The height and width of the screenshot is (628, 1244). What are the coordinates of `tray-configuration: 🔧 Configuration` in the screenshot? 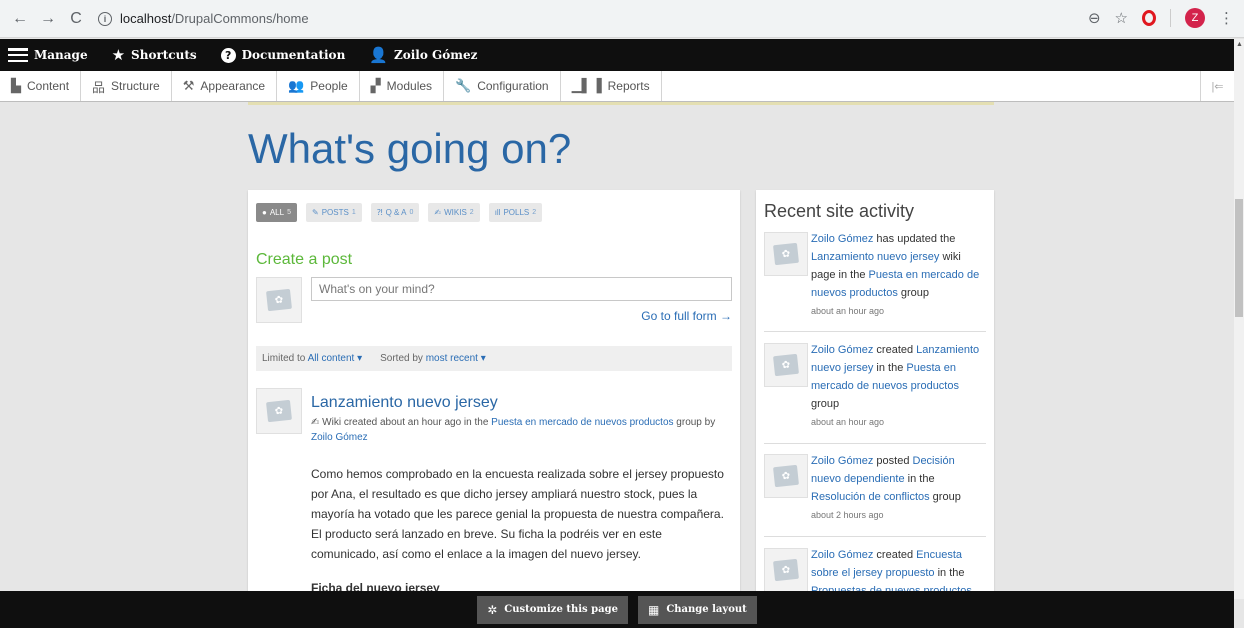 It's located at (502, 86).